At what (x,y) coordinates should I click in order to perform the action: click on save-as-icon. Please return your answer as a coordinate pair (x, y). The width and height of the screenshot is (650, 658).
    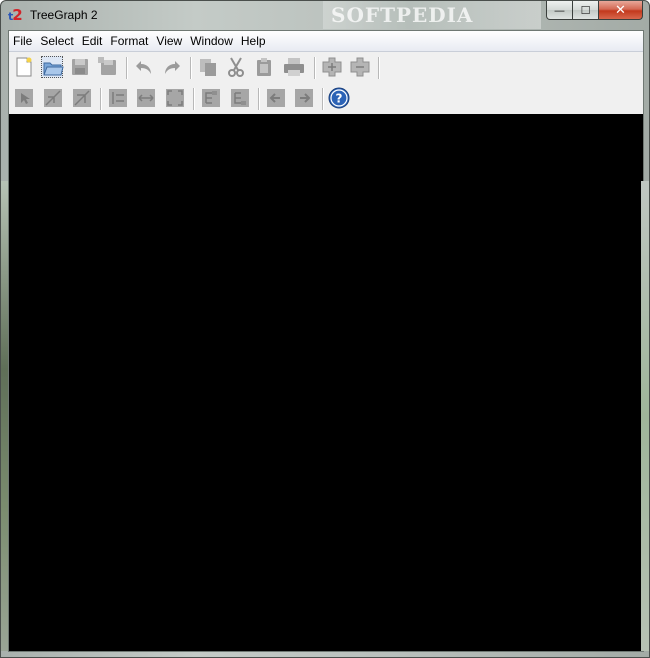
    Looking at the image, I should click on (107, 66).